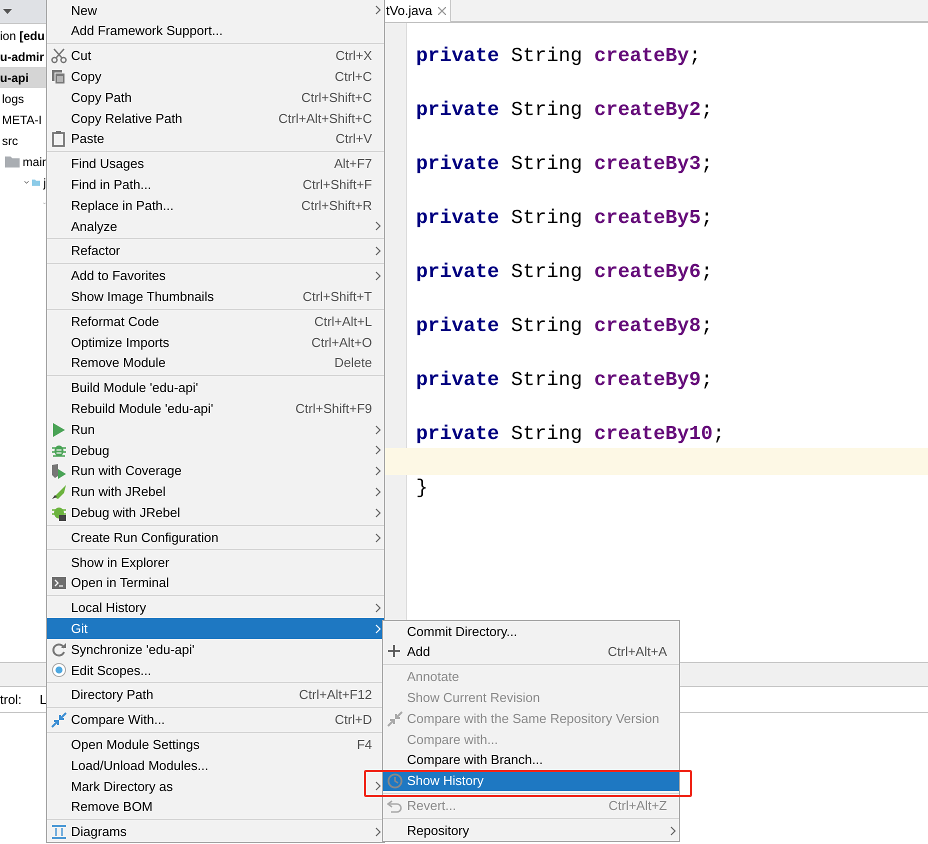 The height and width of the screenshot is (844, 928). What do you see at coordinates (353, 77) in the screenshot?
I see `shortcut-label: Ctrl+C` at bounding box center [353, 77].